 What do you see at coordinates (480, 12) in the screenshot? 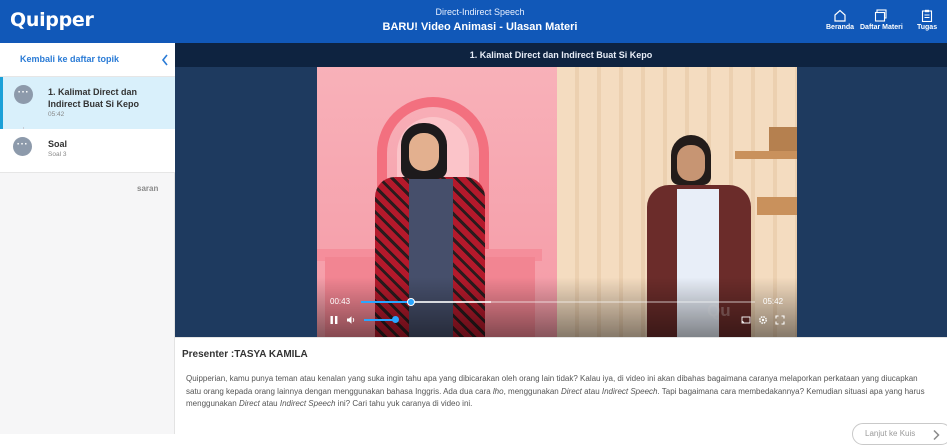
I see `header-subtitle: Direct-Indirect Speech` at bounding box center [480, 12].